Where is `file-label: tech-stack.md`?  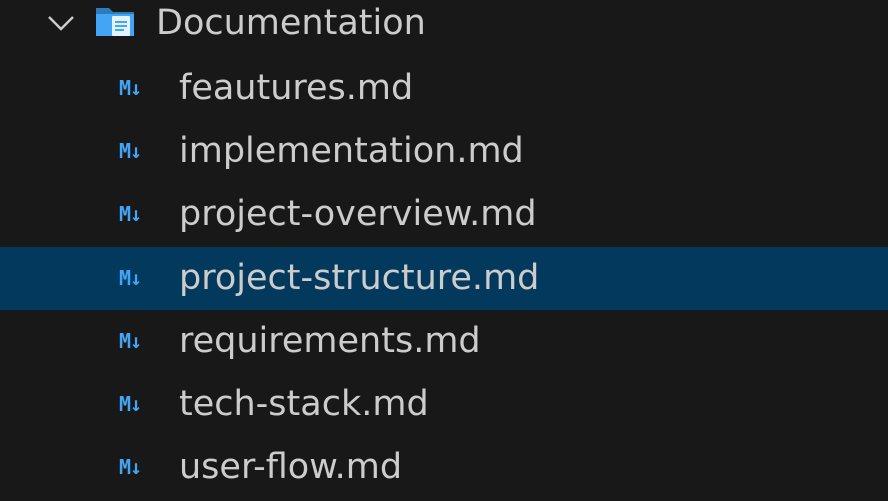 file-label: tech-stack.md is located at coordinates (304, 404).